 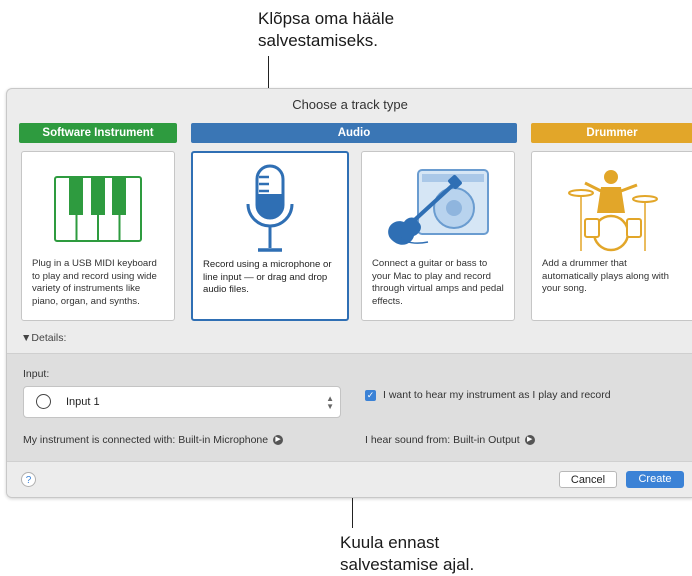 I want to click on details-disclosure: ▼Details:, so click(x=43, y=338).